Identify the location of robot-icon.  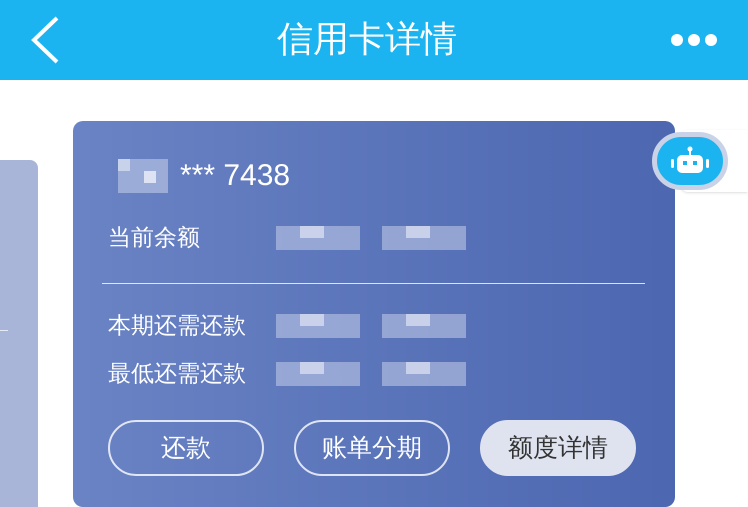
(690, 161).